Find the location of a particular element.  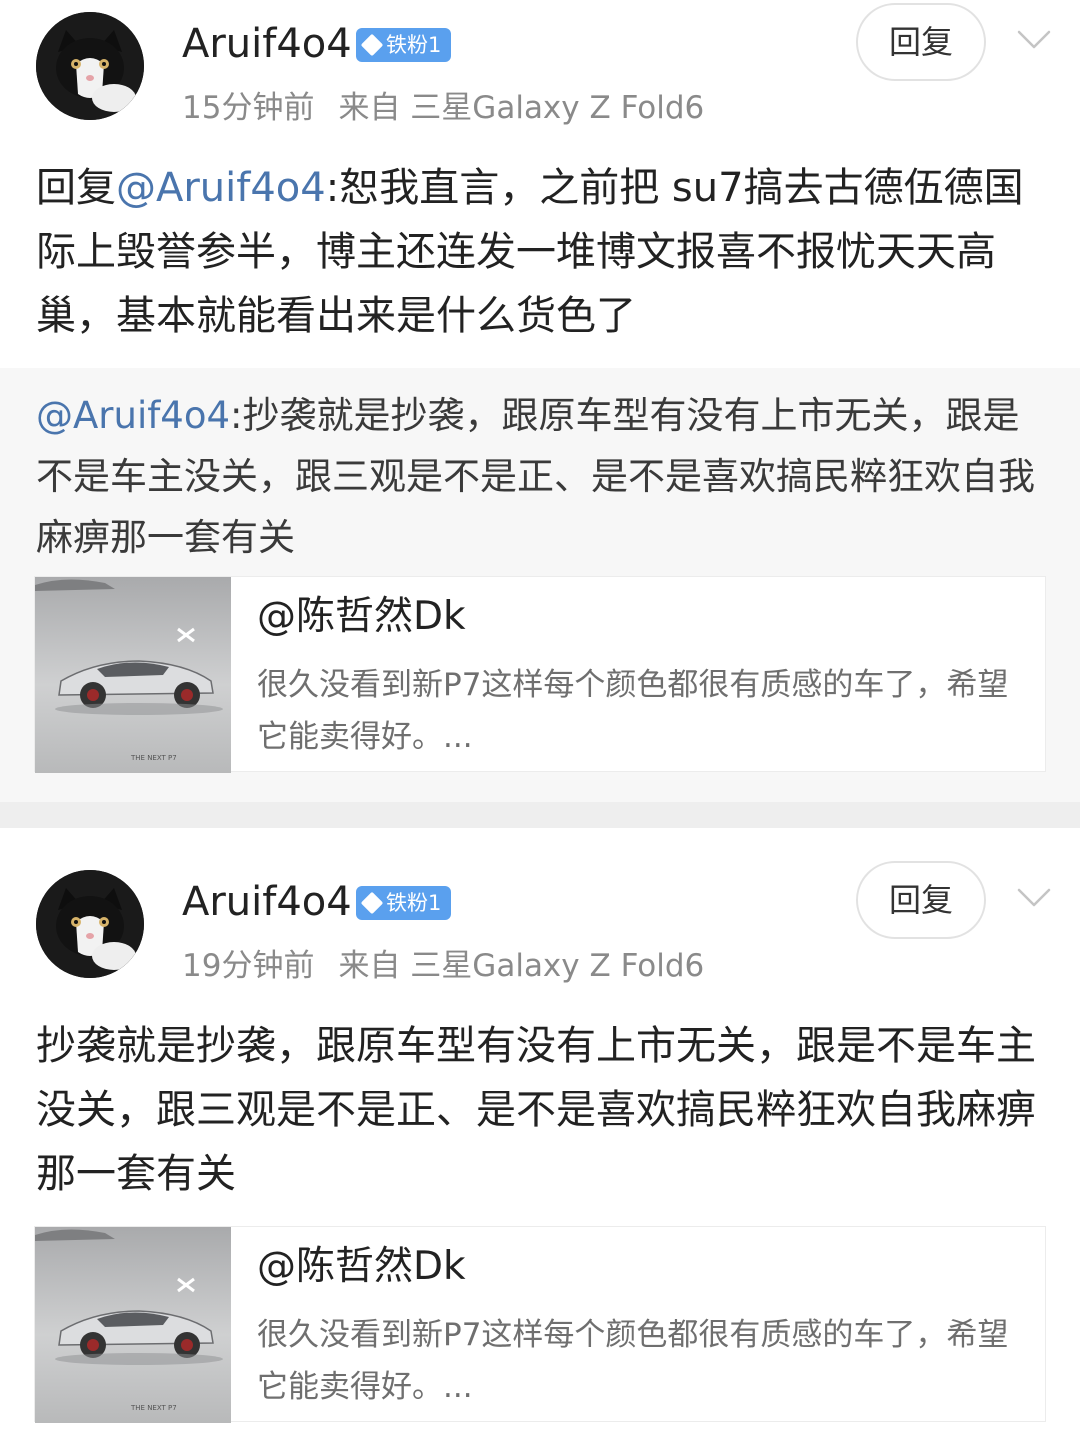

reply-prefix: 回复 is located at coordinates (76, 188).